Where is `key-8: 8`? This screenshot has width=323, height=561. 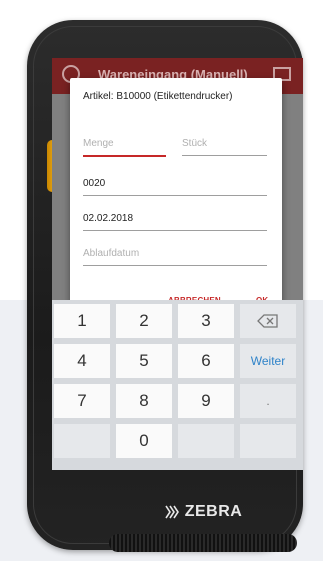
key-8: 8 is located at coordinates (144, 401).